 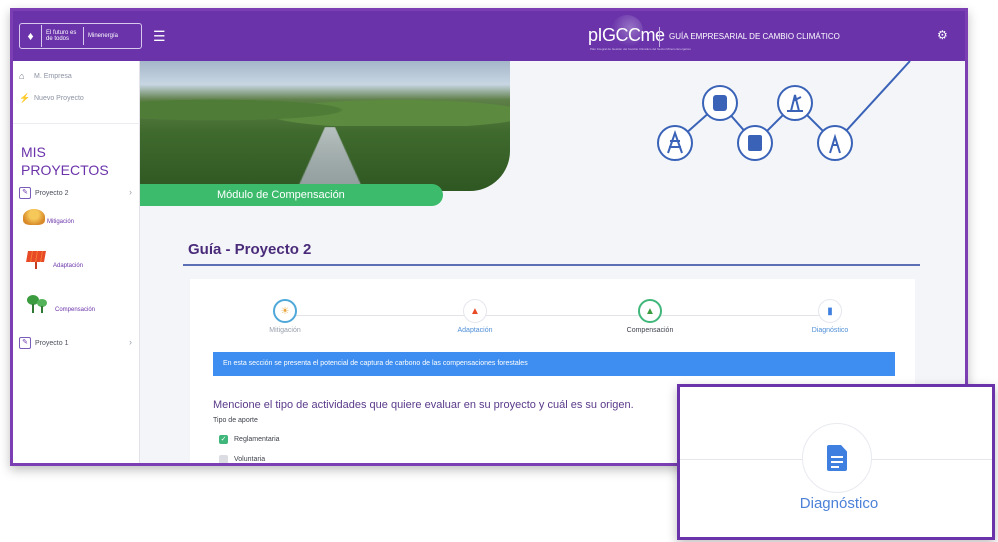 I want to click on sidebar-item-mitigacion: Mitigación, so click(x=48, y=217).